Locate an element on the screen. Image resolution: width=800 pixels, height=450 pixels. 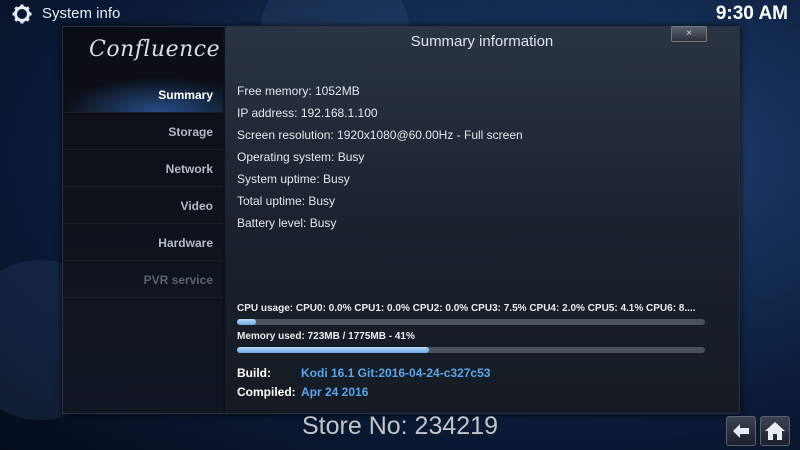
info-total-uptime: Total uptime: Busy is located at coordinates (286, 201).